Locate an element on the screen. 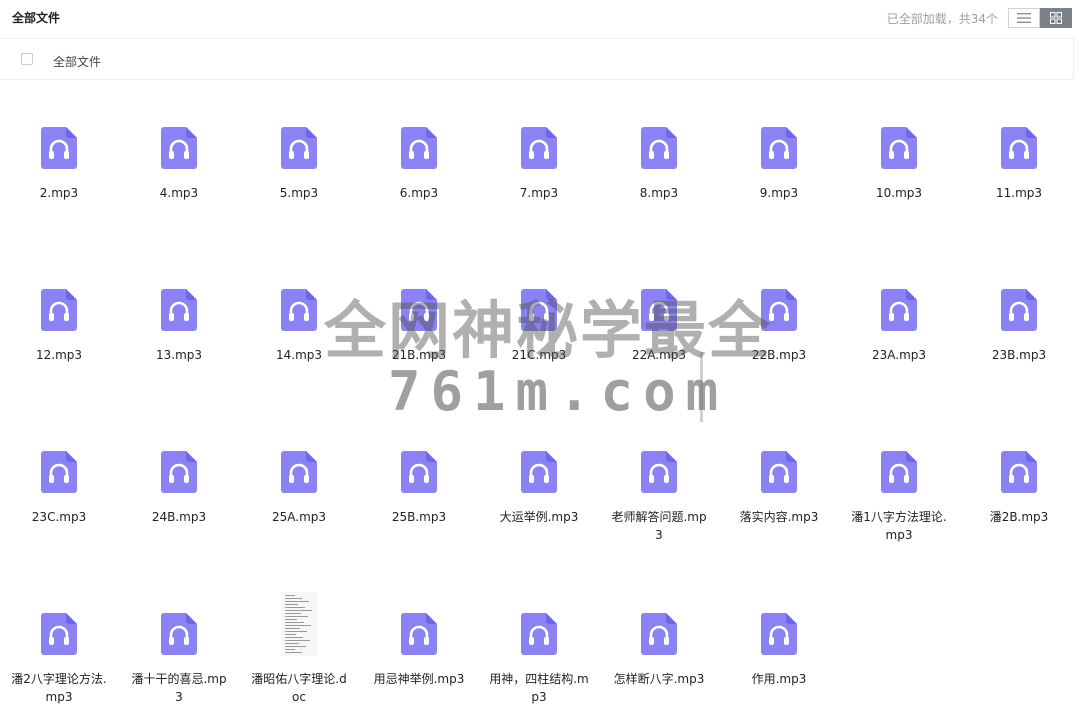 The width and height of the screenshot is (1078, 725). file-item: 用神，四柱结构.mp3 is located at coordinates (539, 641).